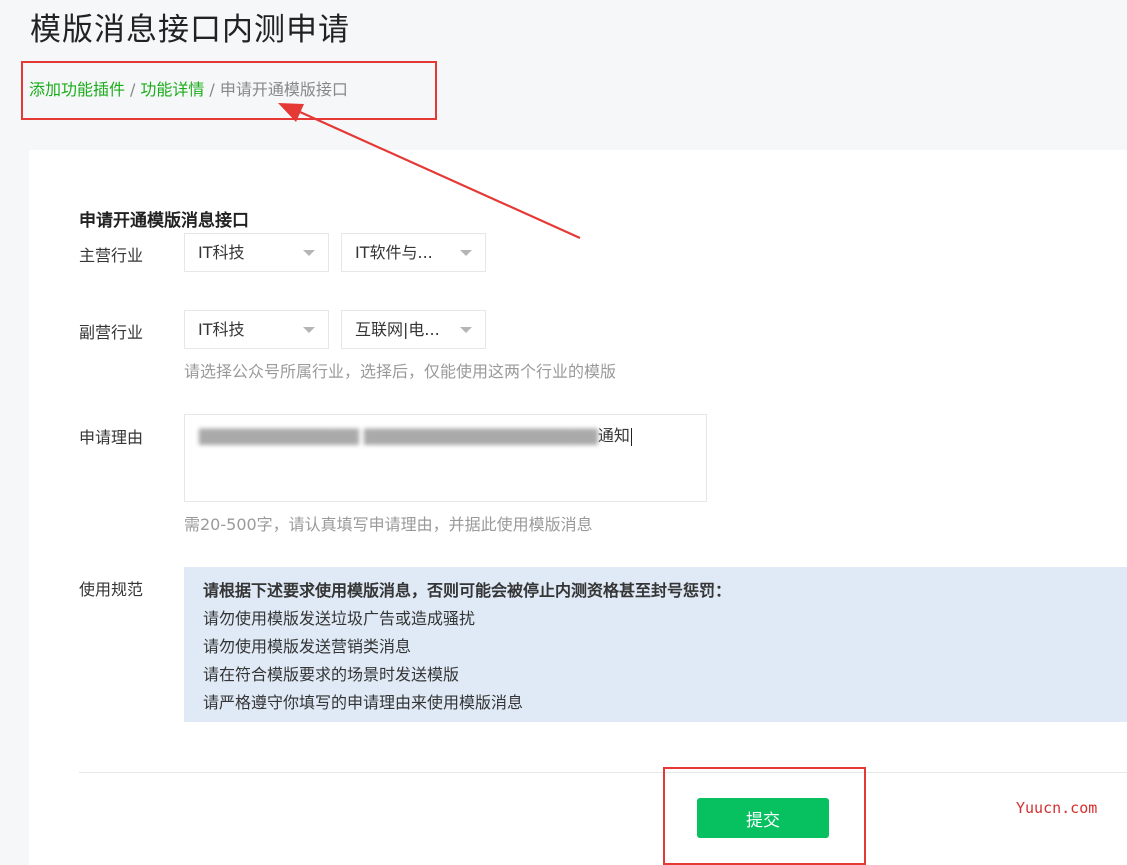 Image resolution: width=1127 pixels, height=865 pixels. What do you see at coordinates (256, 329) in the screenshot?
I see `secondary-industry-select-1: IT科技` at bounding box center [256, 329].